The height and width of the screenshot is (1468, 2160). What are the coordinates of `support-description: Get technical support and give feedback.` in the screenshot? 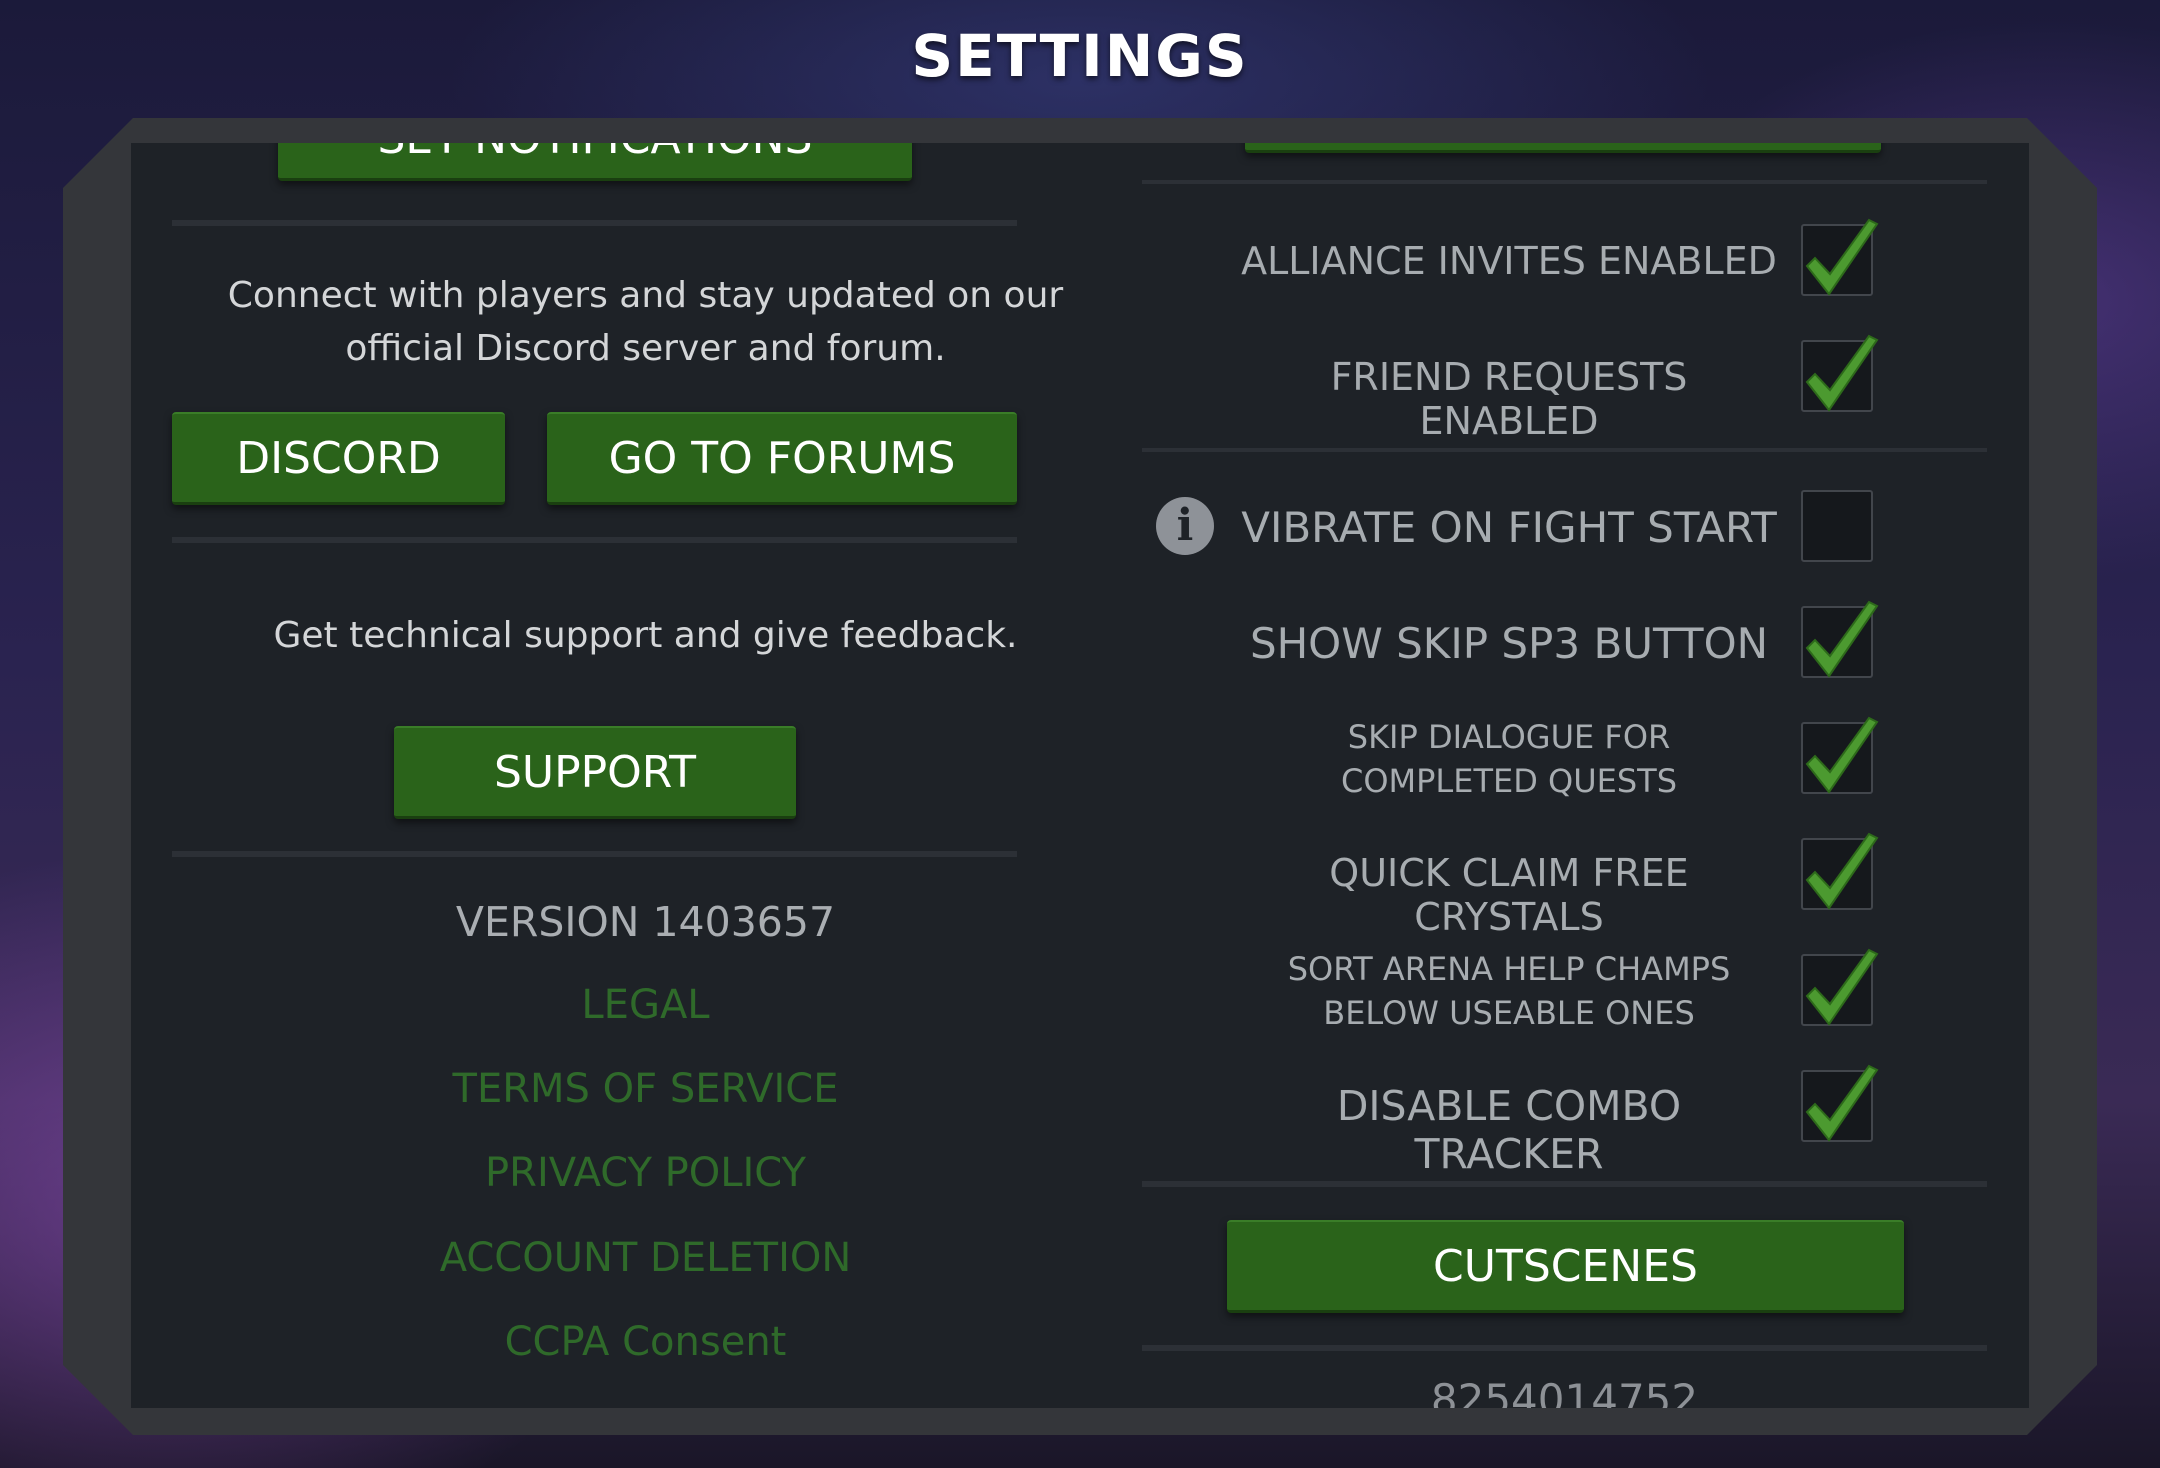 It's located at (645, 635).